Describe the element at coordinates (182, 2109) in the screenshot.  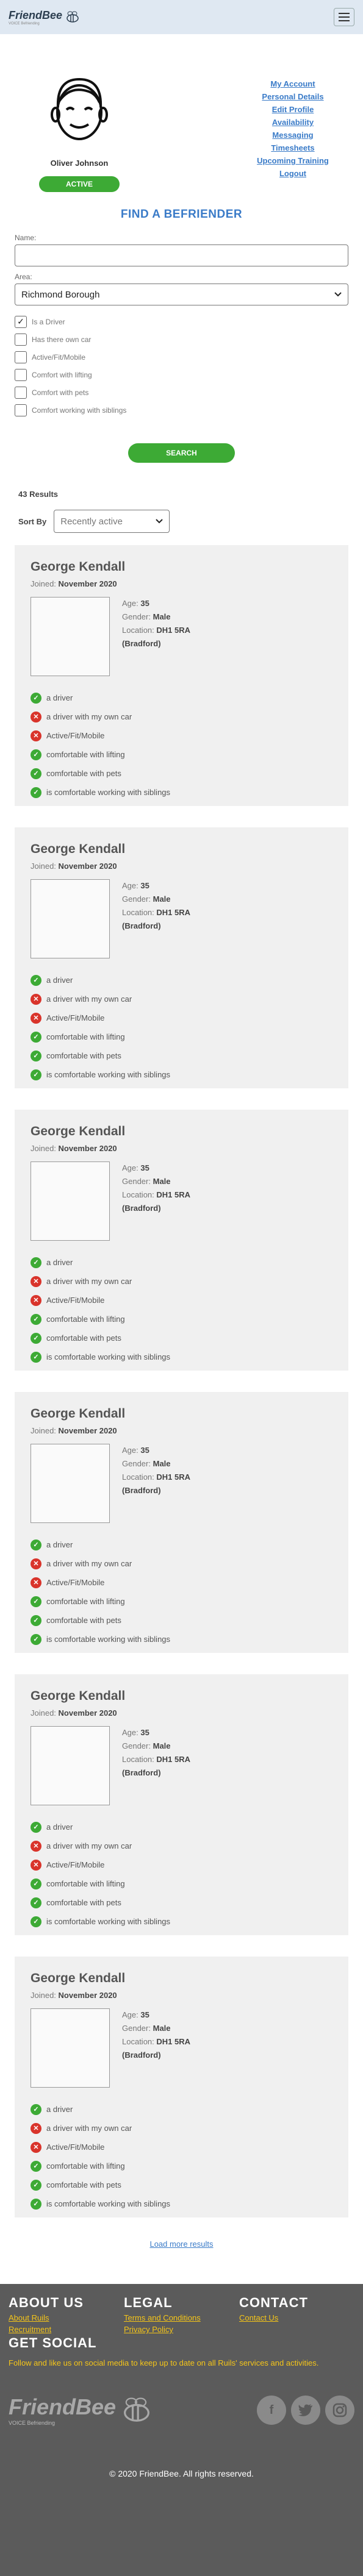
I see `trait-item: ✓ a driver` at that location.